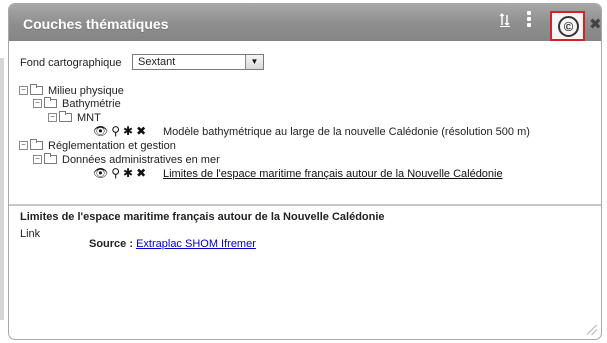 The height and width of the screenshot is (343, 607). I want to click on copyright-button: ©, so click(567, 26).